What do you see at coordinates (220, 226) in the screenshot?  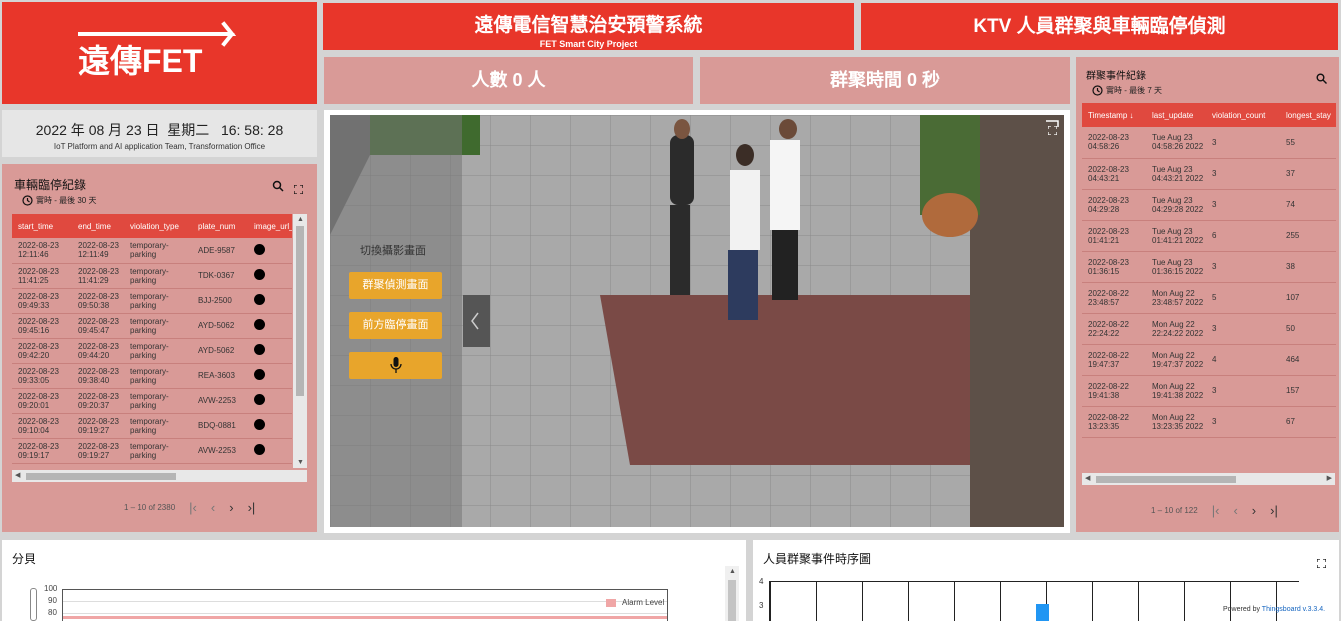 I see `col-plate-num: plate_num` at bounding box center [220, 226].